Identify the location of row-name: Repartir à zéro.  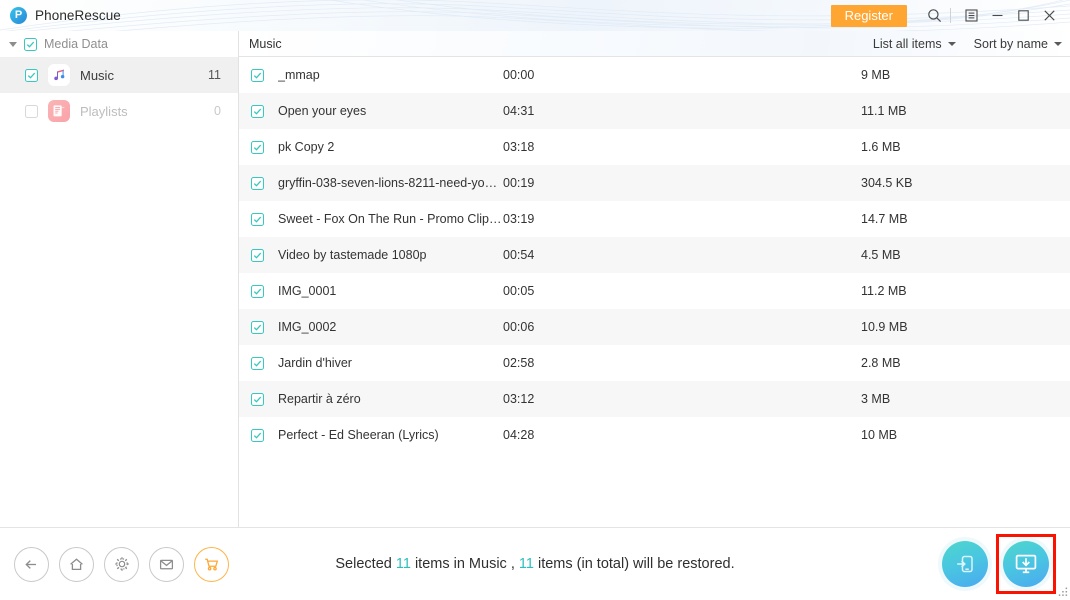
(319, 399).